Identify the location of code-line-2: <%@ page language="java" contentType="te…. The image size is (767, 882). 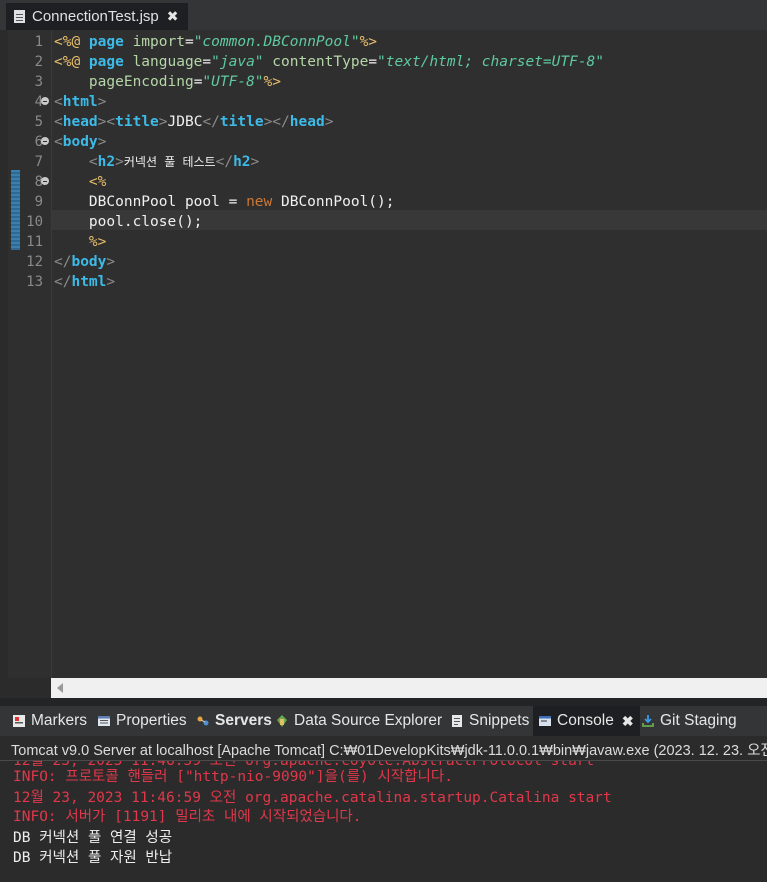
(329, 62).